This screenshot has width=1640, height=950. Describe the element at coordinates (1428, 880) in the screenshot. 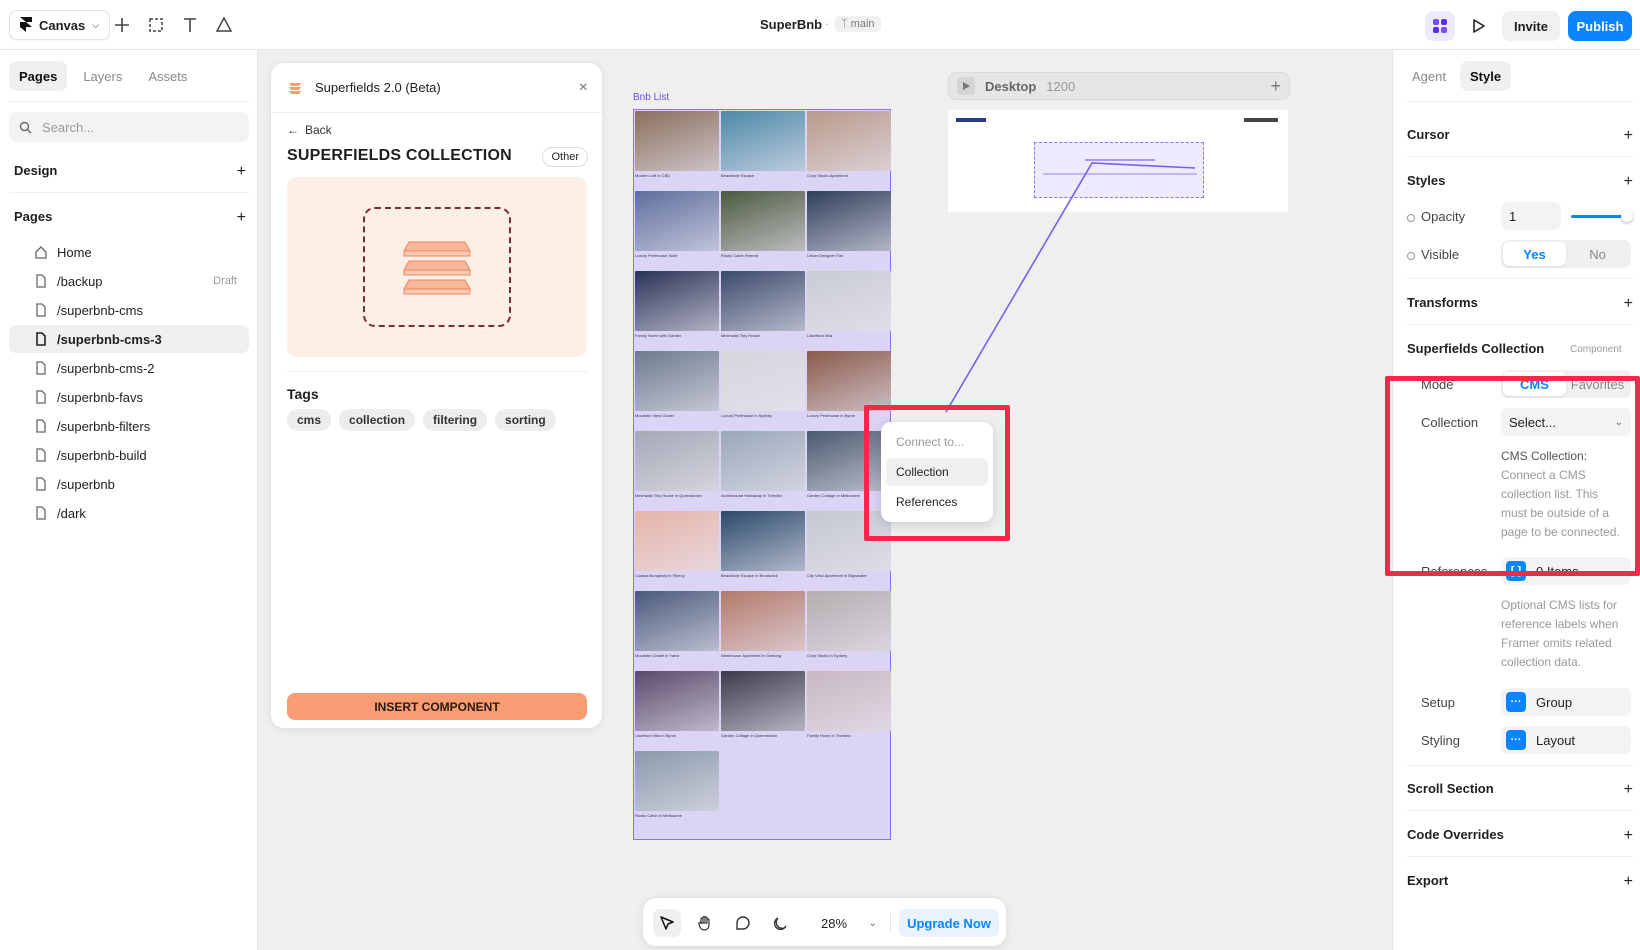

I see `section-label: Export` at that location.